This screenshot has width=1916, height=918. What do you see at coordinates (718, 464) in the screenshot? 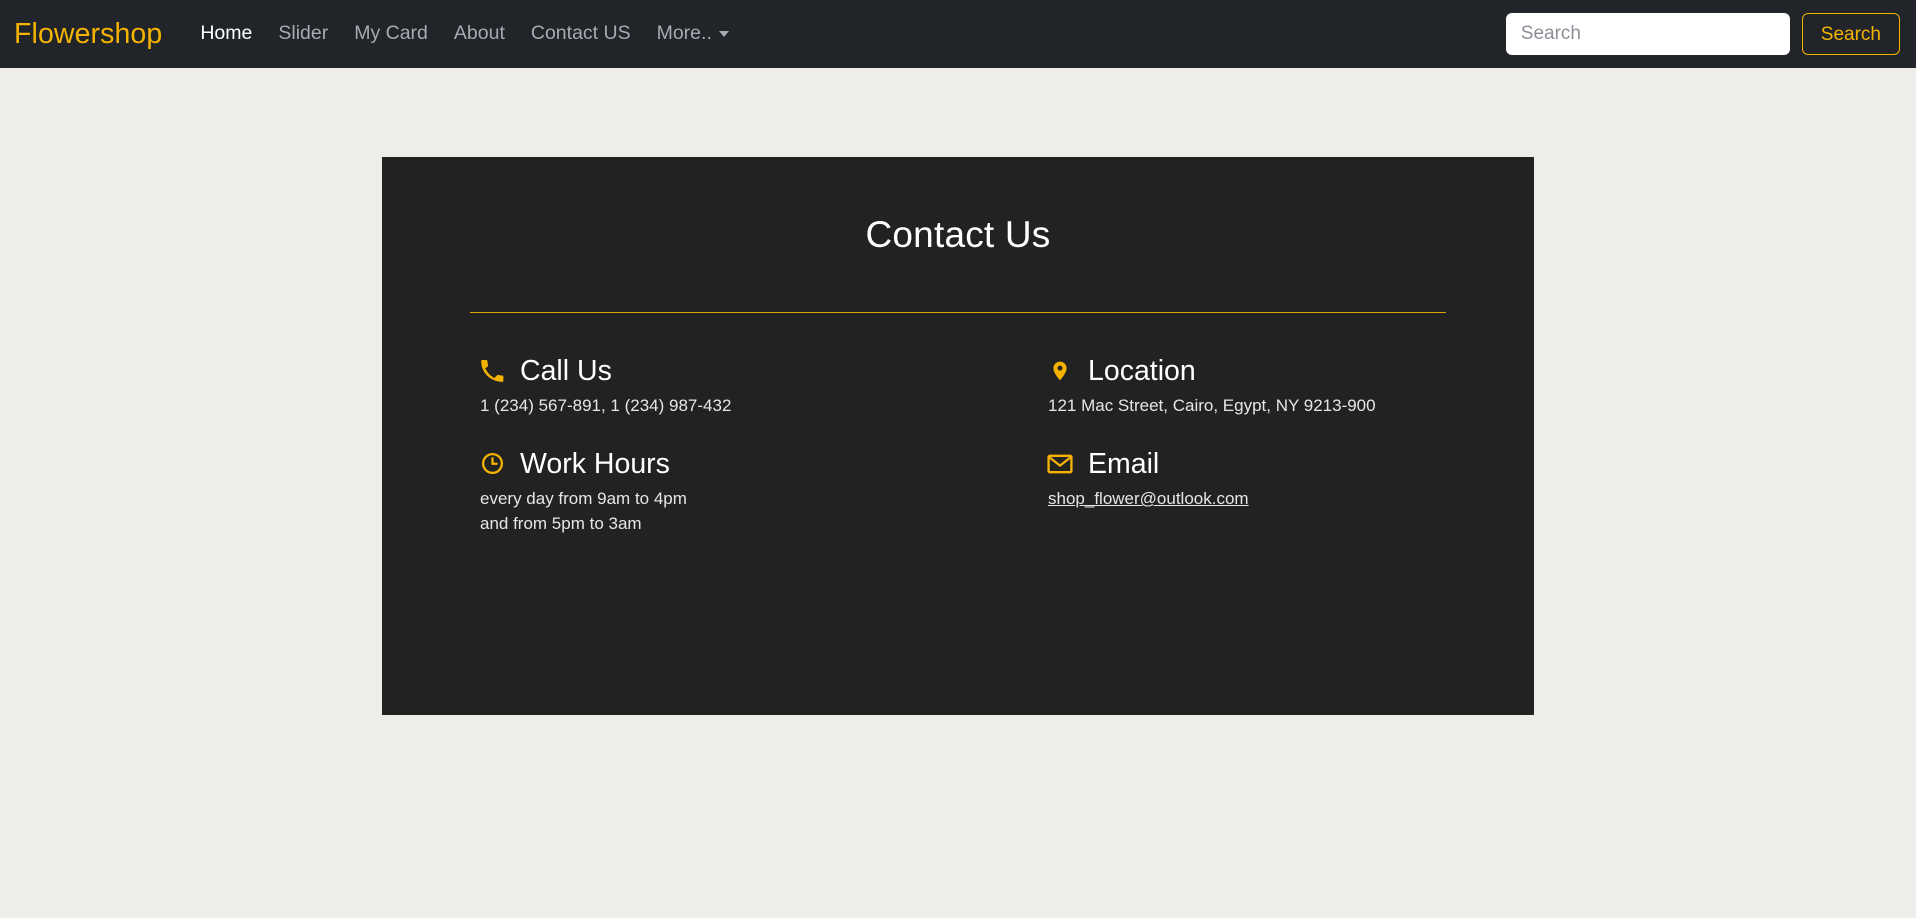
I see `work-hours-header: Work Hours` at bounding box center [718, 464].